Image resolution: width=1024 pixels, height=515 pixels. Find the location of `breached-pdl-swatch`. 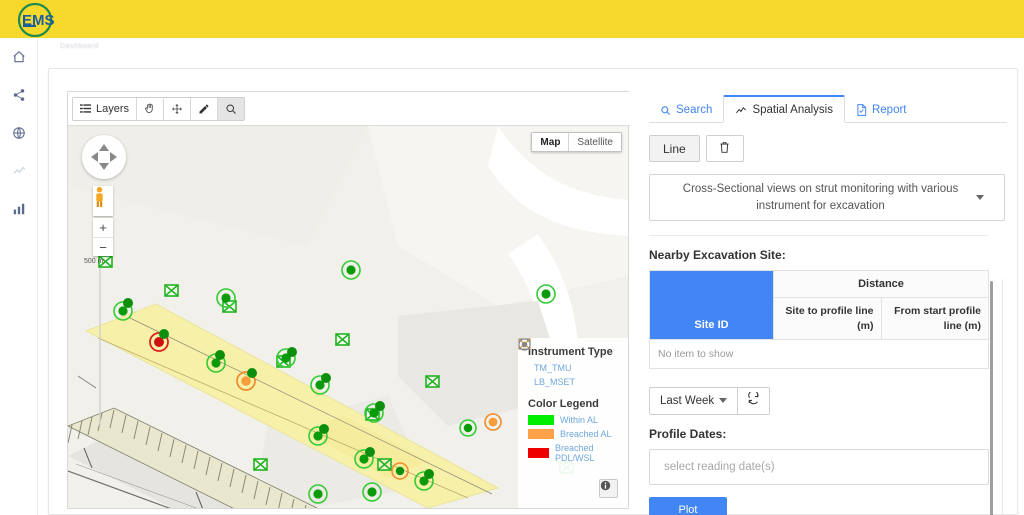

breached-pdl-swatch is located at coordinates (538, 453).